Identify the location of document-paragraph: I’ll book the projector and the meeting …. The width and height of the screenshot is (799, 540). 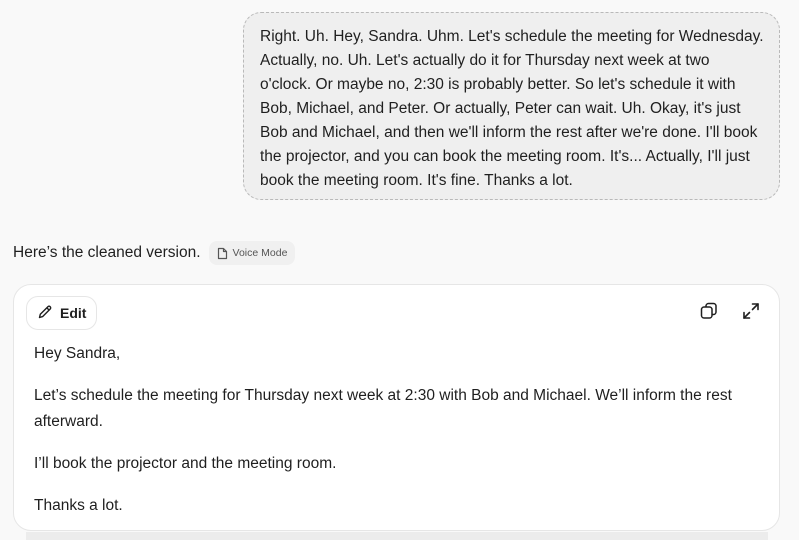
(185, 463).